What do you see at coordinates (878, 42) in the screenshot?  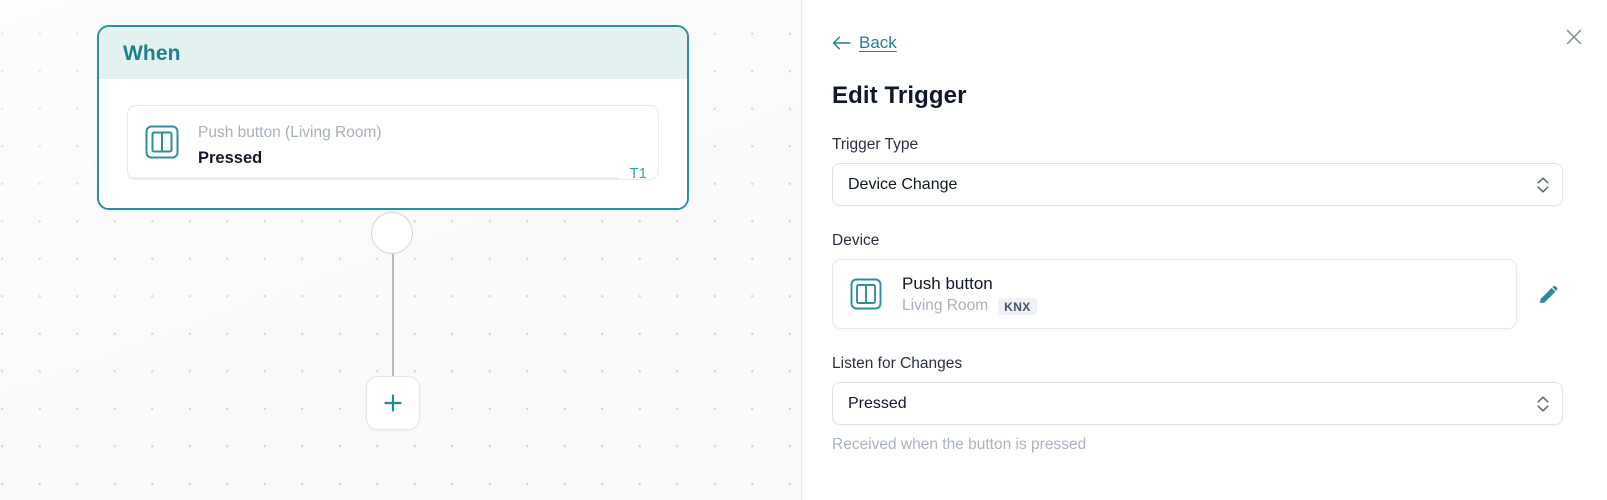 I see `back-button-label: Back` at bounding box center [878, 42].